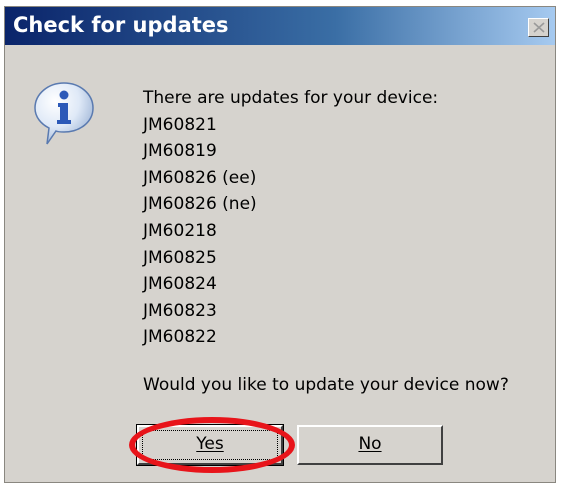  What do you see at coordinates (180, 310) in the screenshot?
I see `update-item: JM60823` at bounding box center [180, 310].